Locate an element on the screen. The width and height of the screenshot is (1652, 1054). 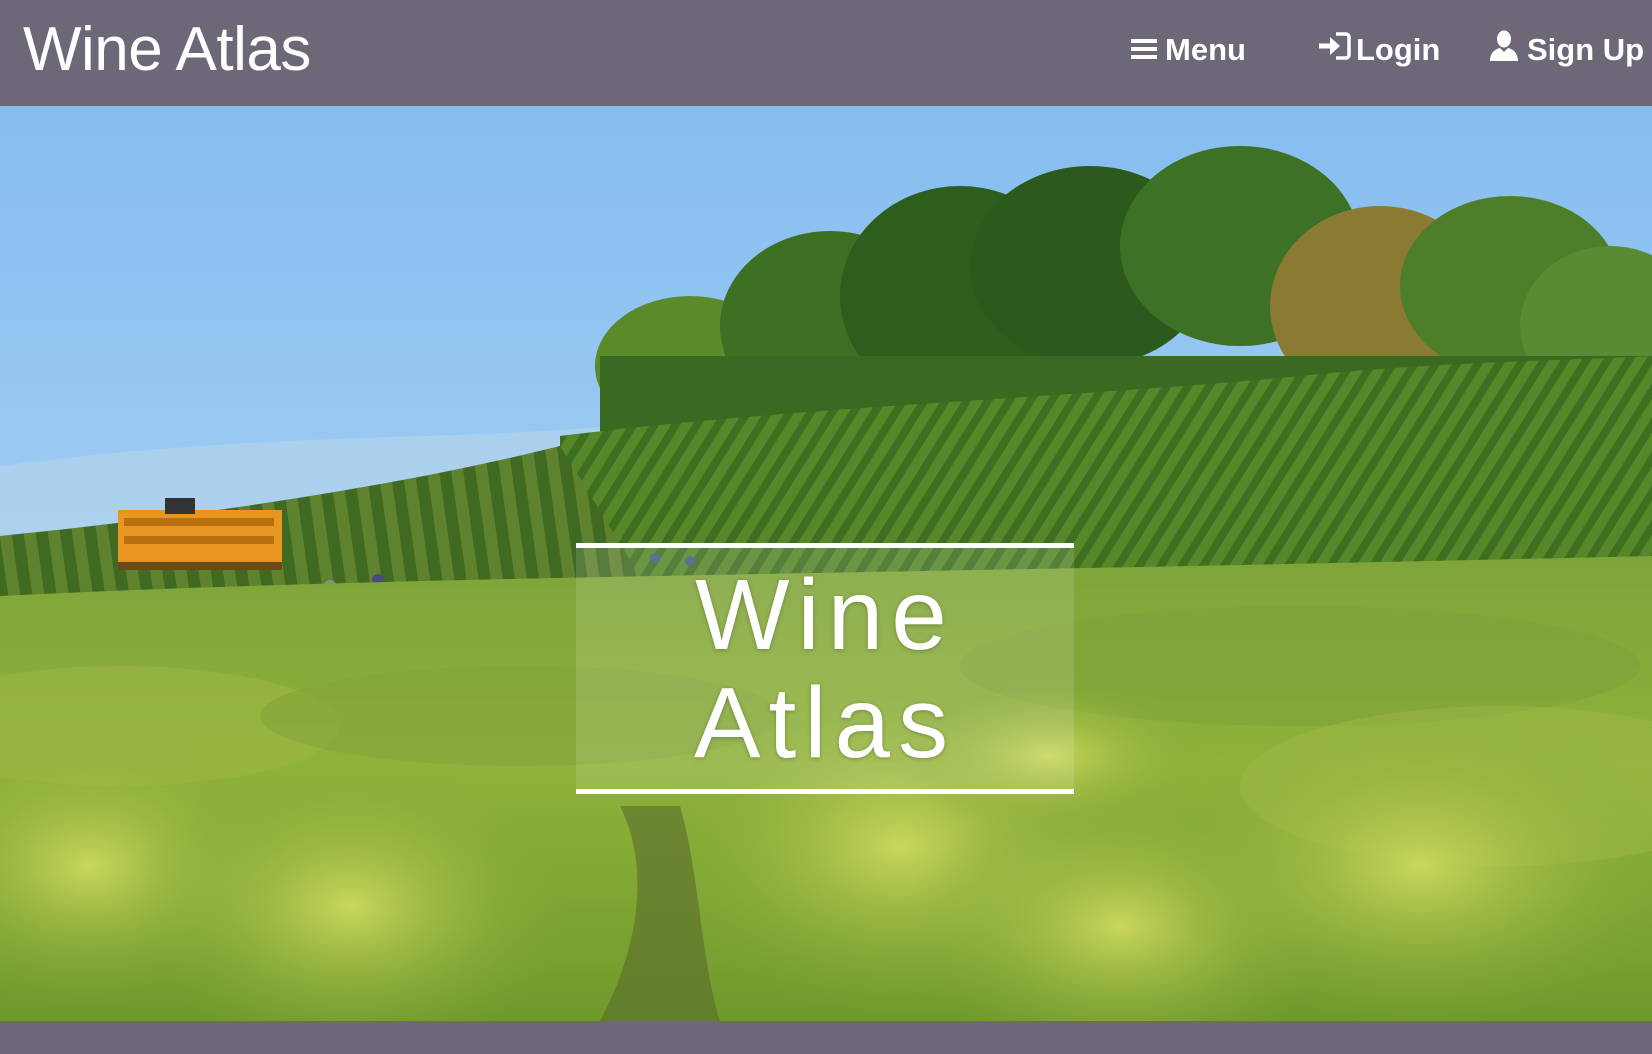
hamburger-icon is located at coordinates (1144, 50).